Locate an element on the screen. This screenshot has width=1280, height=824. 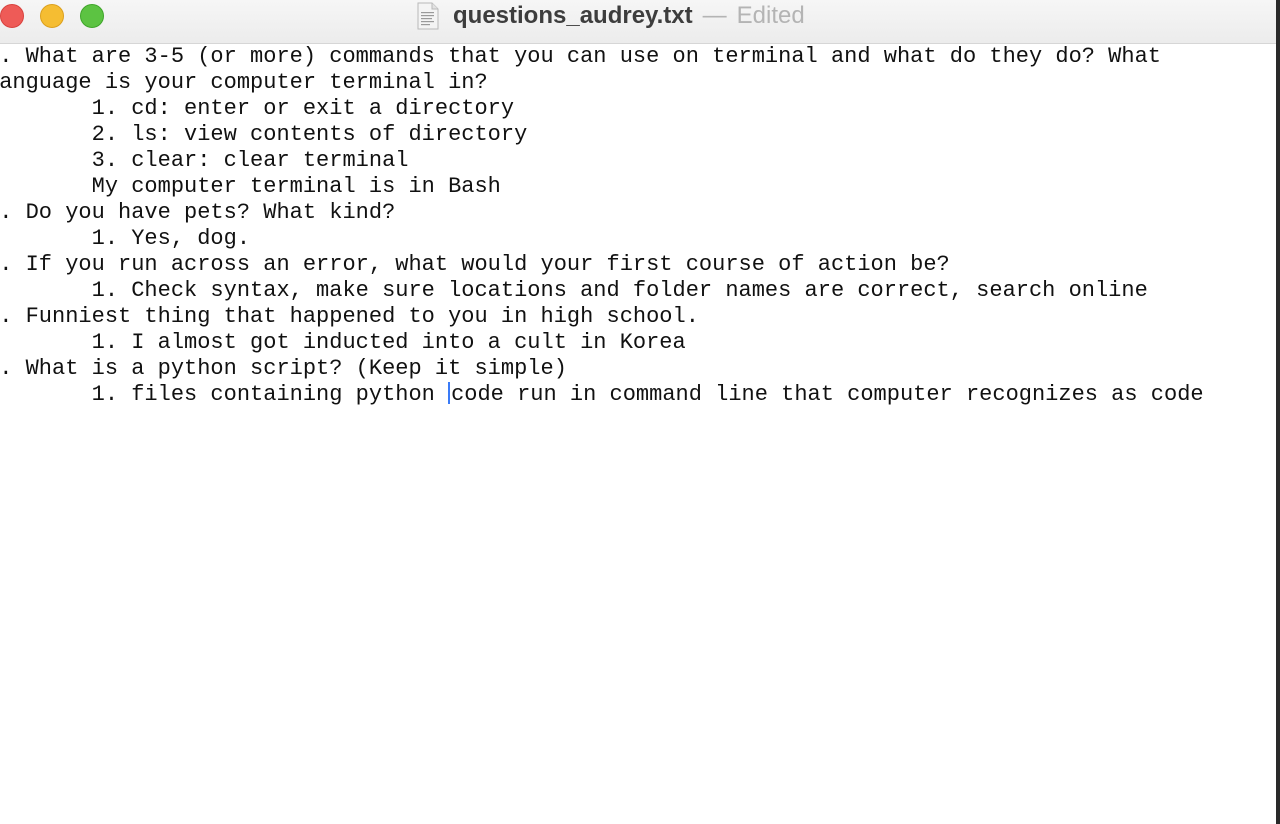
title-bar: questions_audrey.txt — Edited is located at coordinates (638, 22).